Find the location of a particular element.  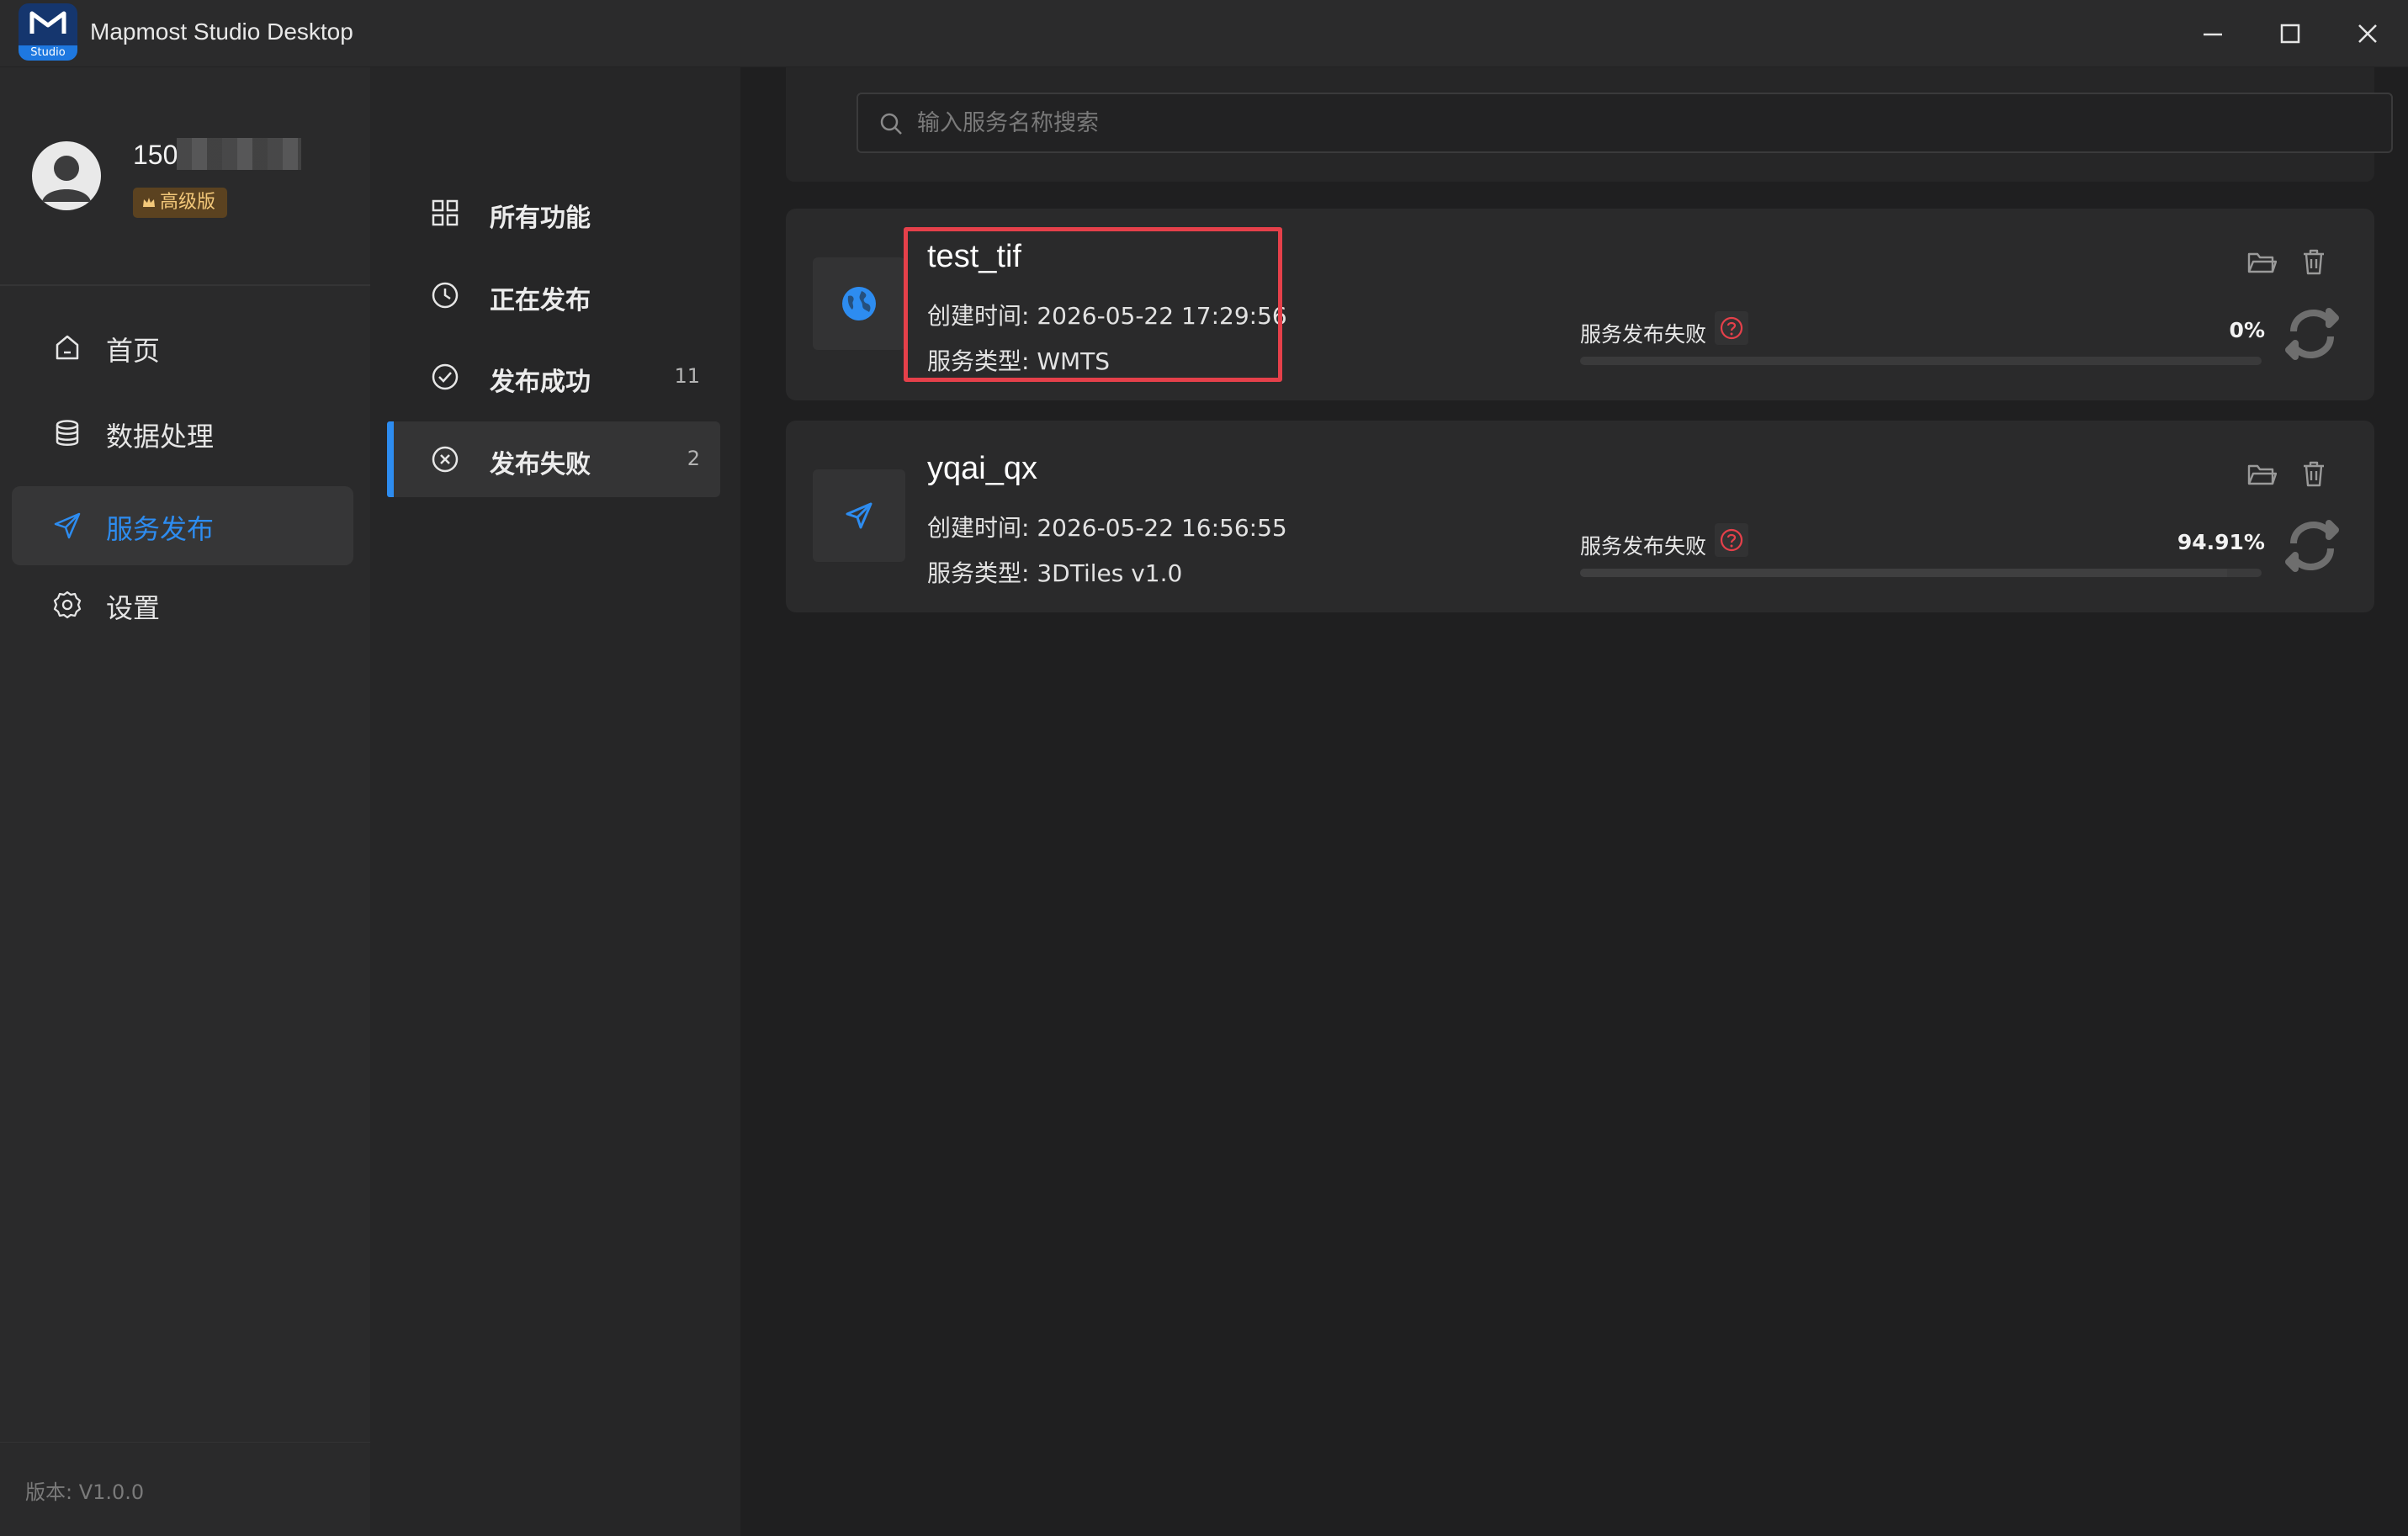

close-button is located at coordinates (2367, 34).